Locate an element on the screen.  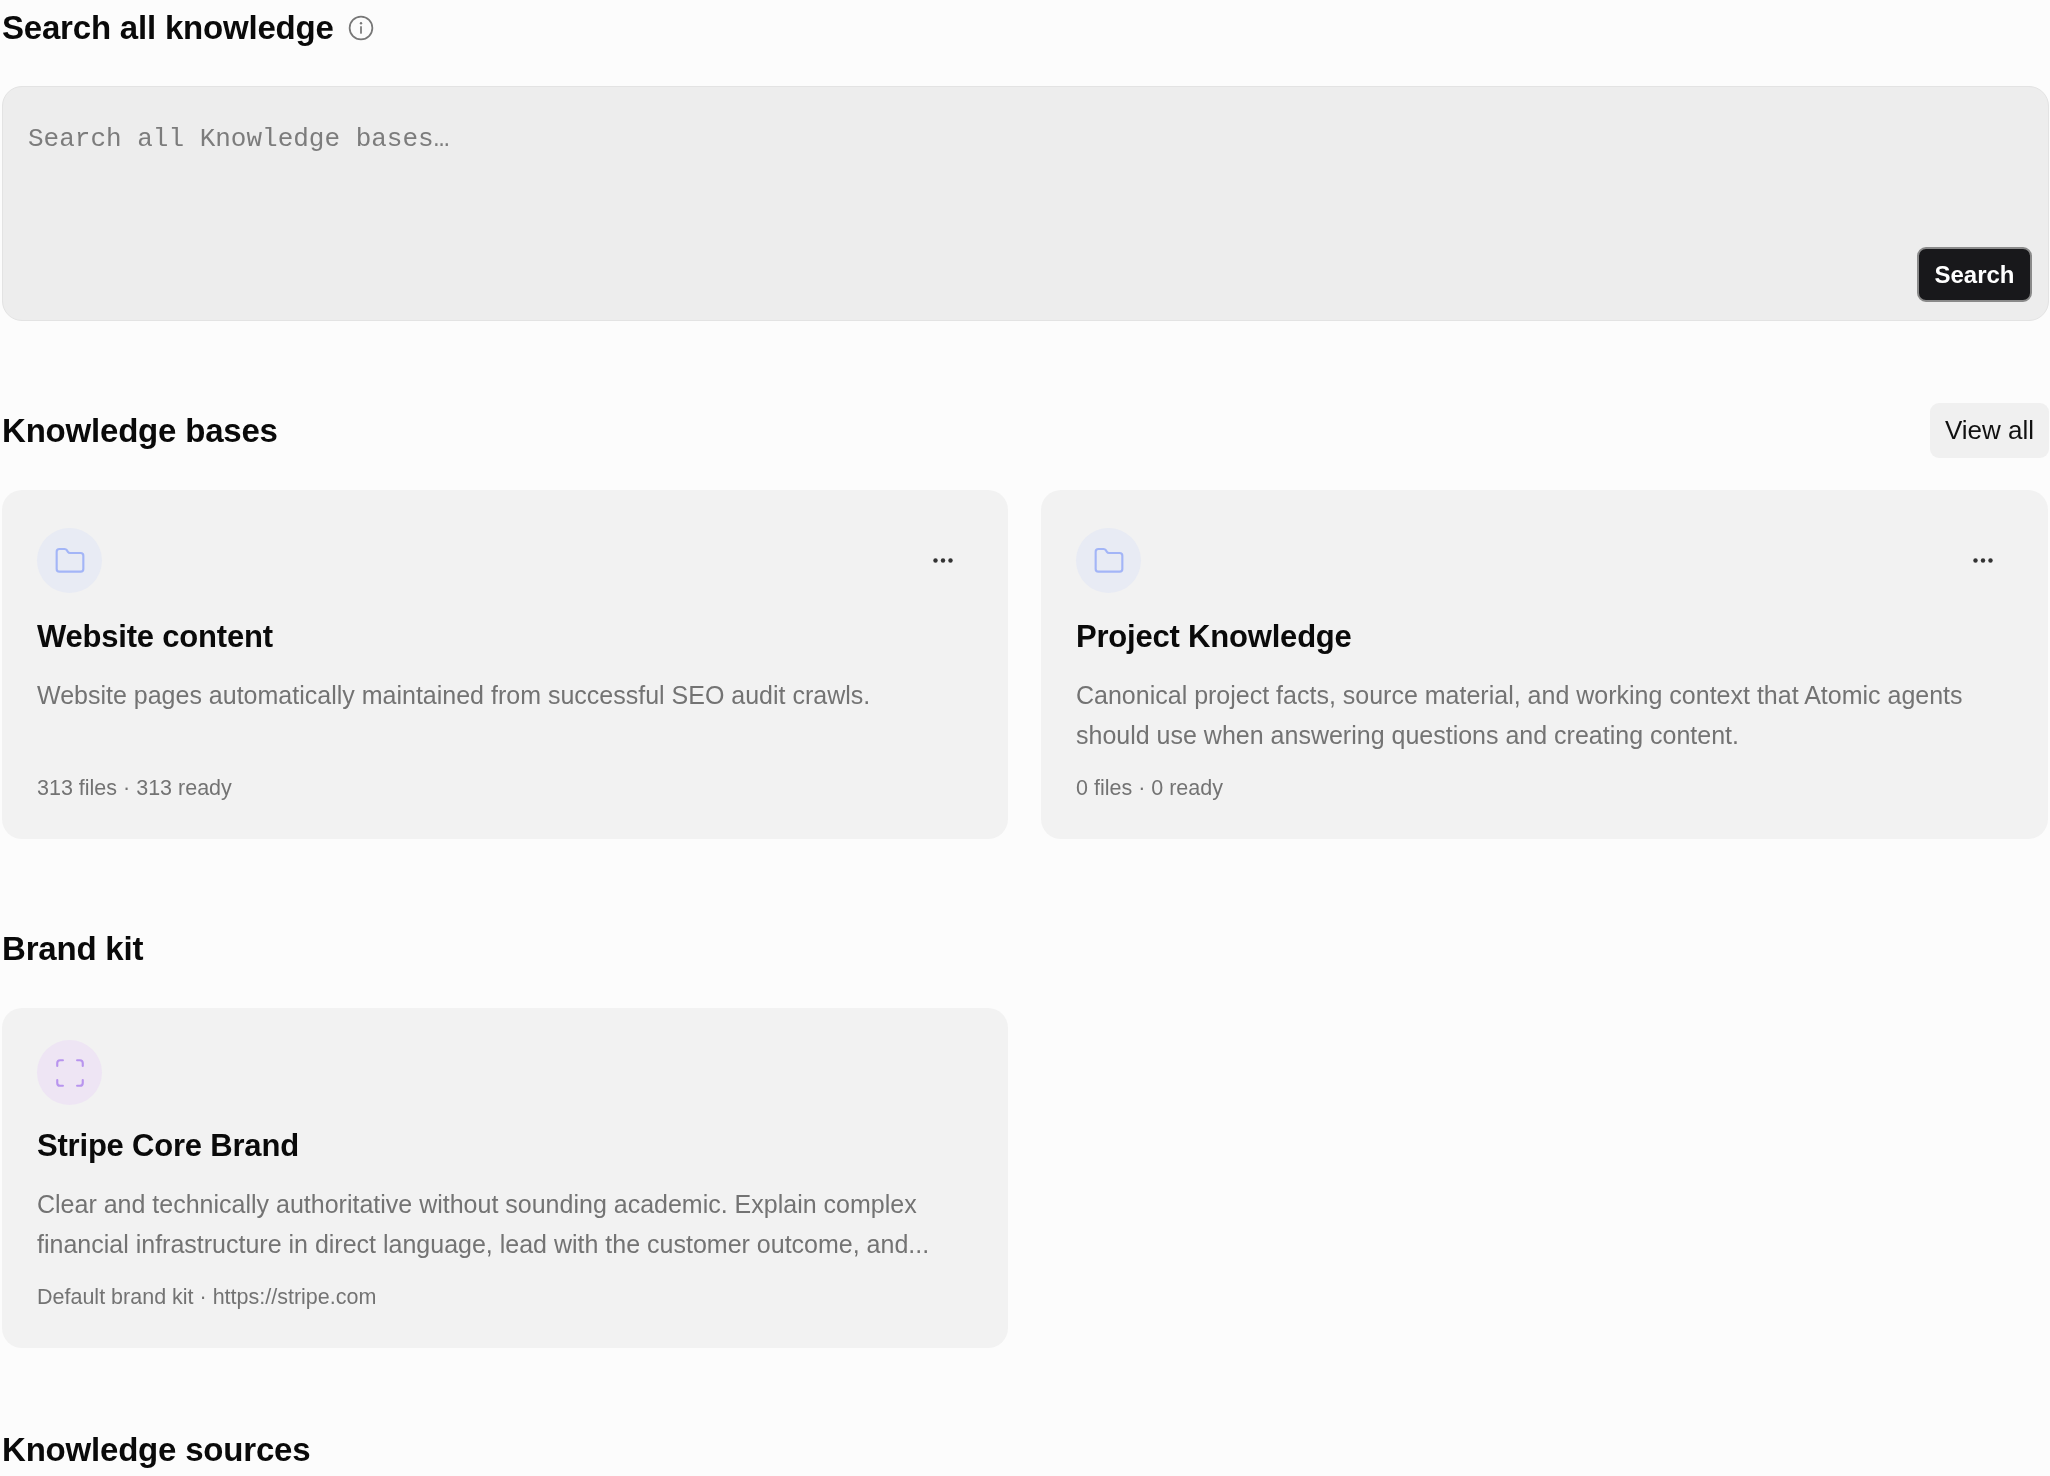
card-description: Website pages automatically maintained from successful SEO audit crawls. is located at coordinates (454, 695).